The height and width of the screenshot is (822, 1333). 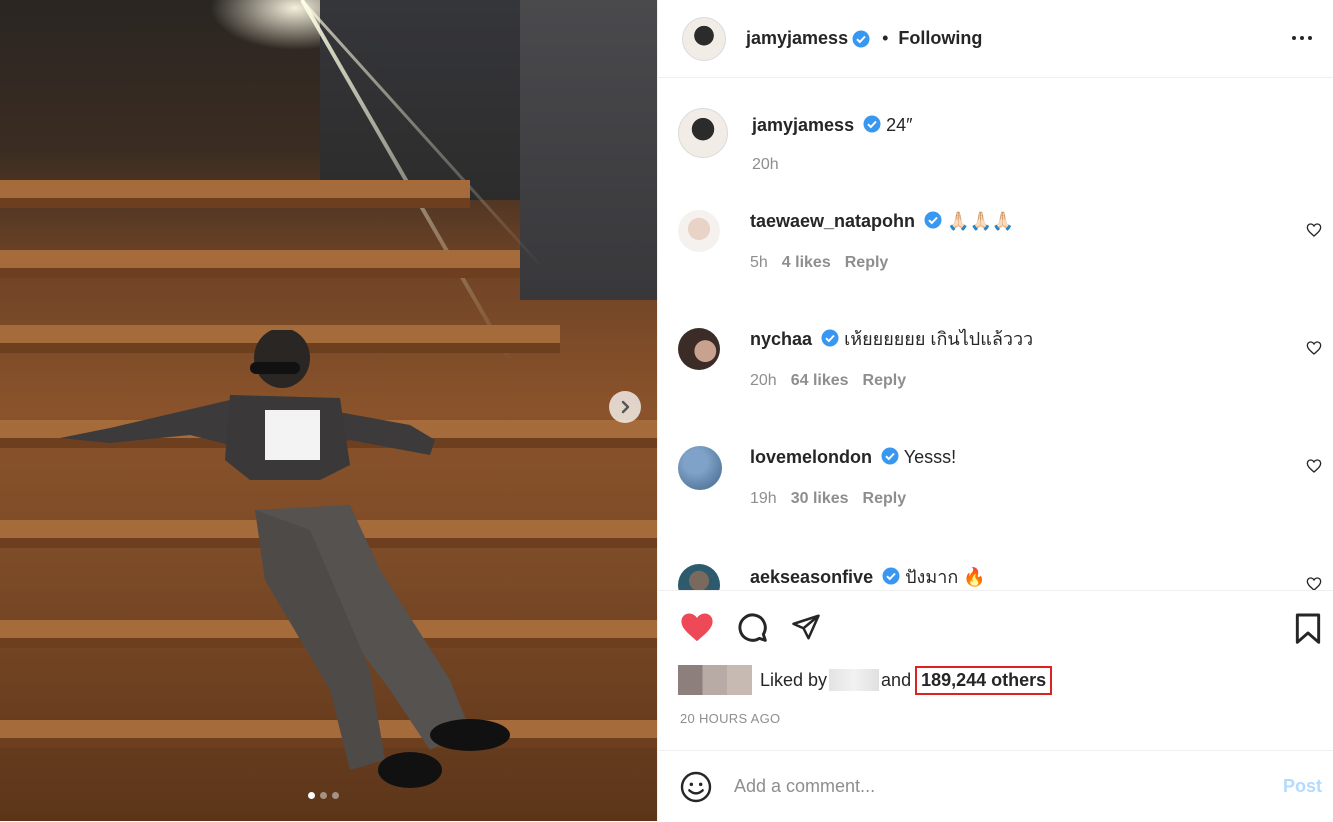 I want to click on comment-text: Yesss!, so click(x=930, y=457).